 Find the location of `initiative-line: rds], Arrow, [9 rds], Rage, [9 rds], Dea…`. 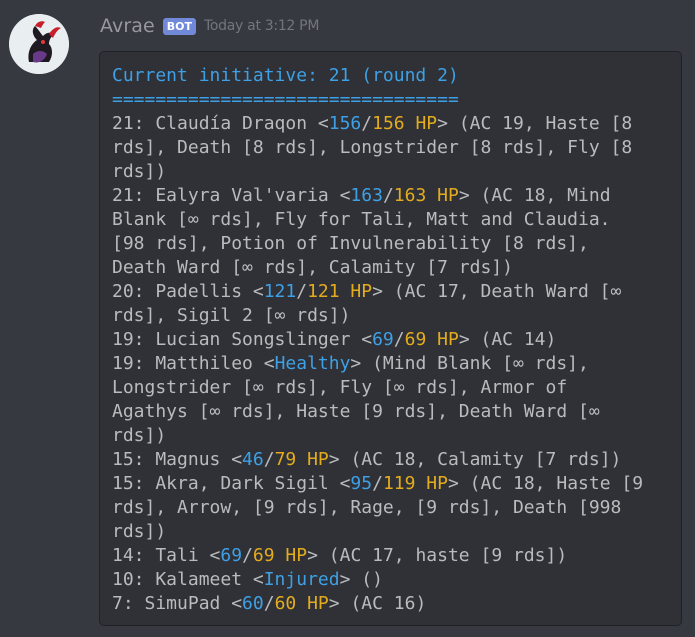

initiative-line: rds], Arrow, [9 rds], Rage, [9 rds], Dea… is located at coordinates (392, 508).